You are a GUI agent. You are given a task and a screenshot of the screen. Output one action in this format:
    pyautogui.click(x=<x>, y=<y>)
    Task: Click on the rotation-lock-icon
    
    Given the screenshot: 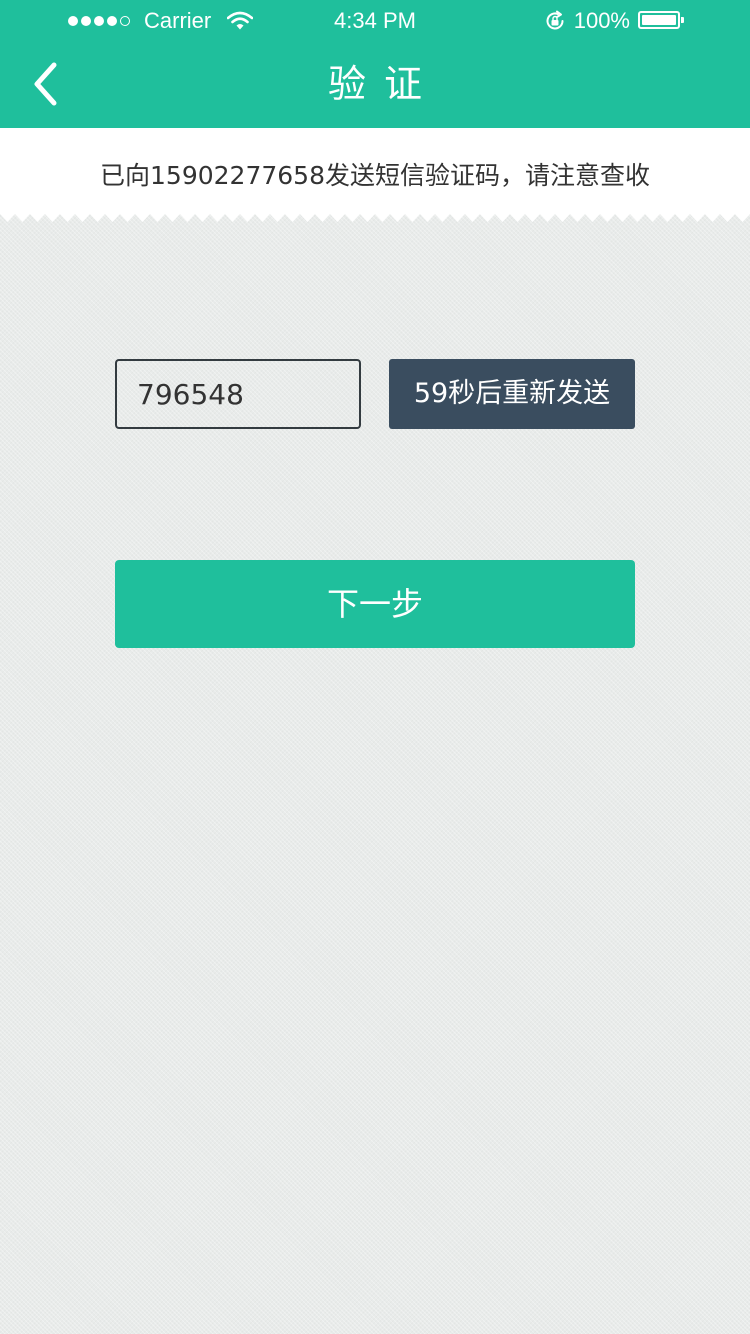 What is the action you would take?
    pyautogui.click(x=555, y=20)
    